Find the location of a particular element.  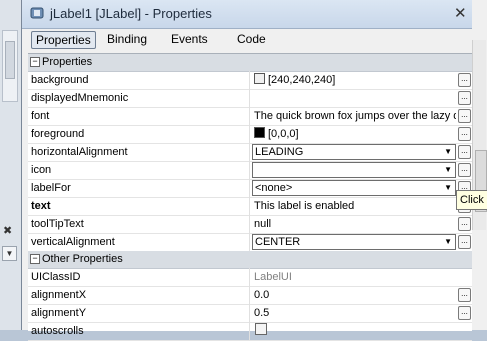

ide-left-panel: ✖ ▼ is located at coordinates (11, 165).